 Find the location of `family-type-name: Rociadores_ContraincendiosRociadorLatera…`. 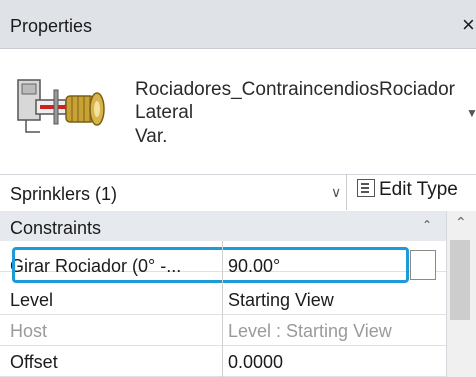

family-type-name: Rociadores_ContraincendiosRociadorLatera… is located at coordinates (295, 101).